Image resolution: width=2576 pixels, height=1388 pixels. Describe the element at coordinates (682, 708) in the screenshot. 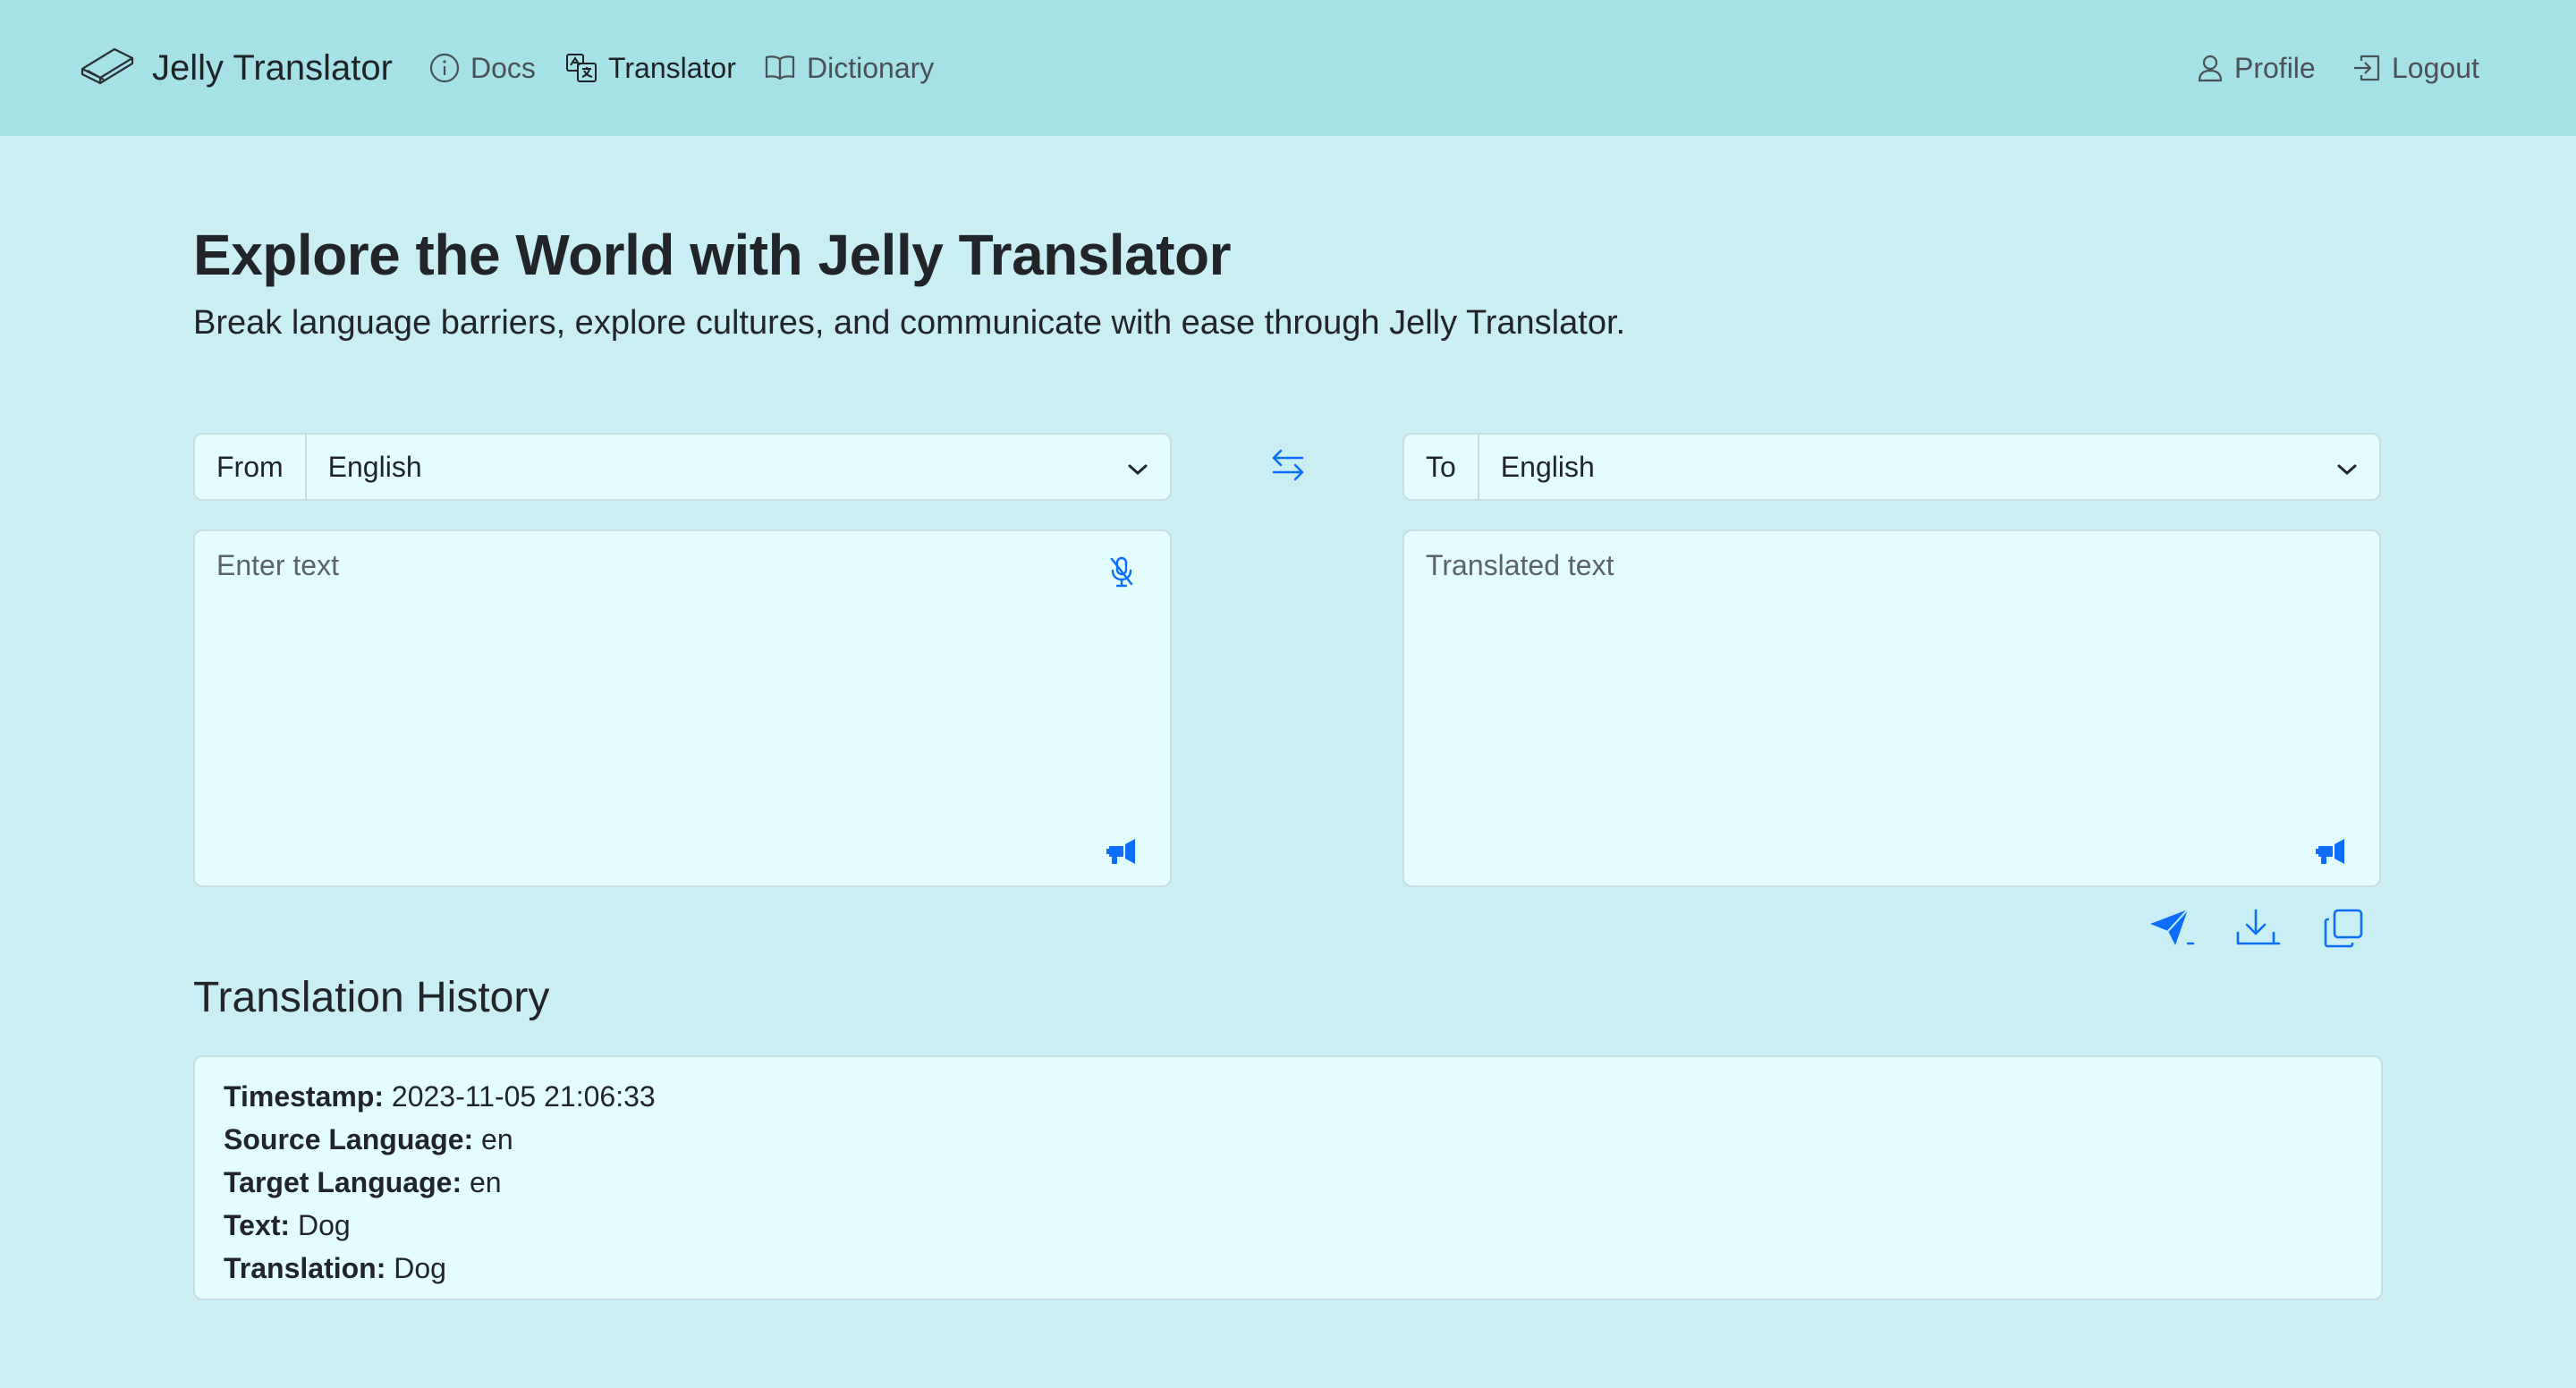

I see `source-text-input: Enter text` at that location.